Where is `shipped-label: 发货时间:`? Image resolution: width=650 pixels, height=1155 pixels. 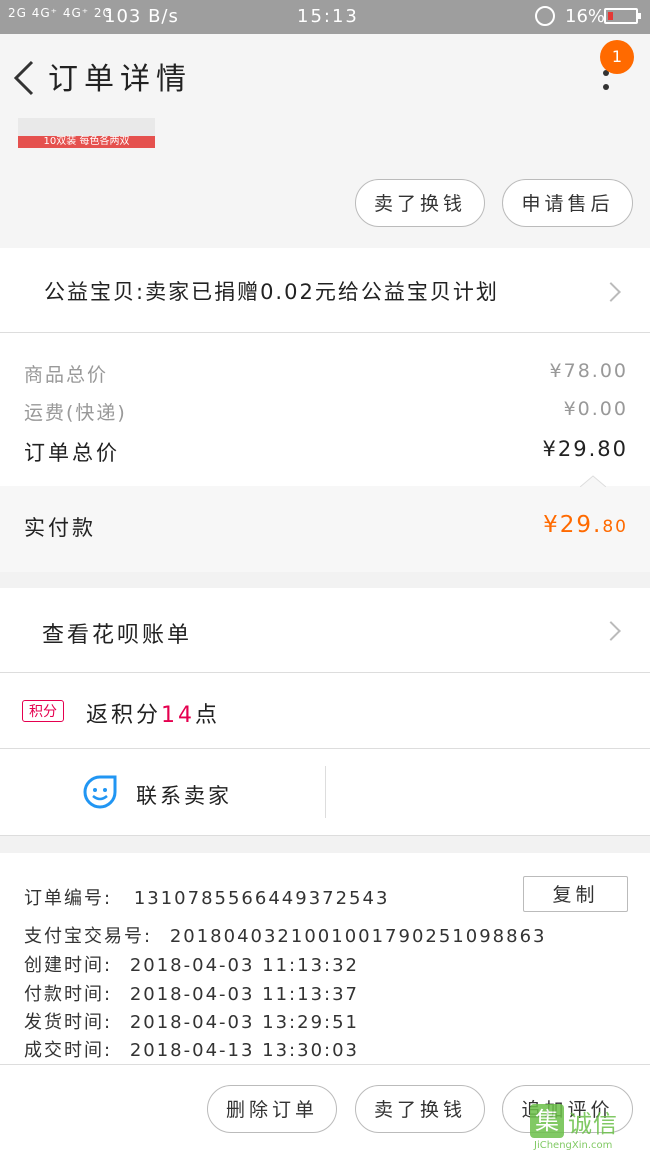
shipped-label: 发货时间: is located at coordinates (68, 1022).